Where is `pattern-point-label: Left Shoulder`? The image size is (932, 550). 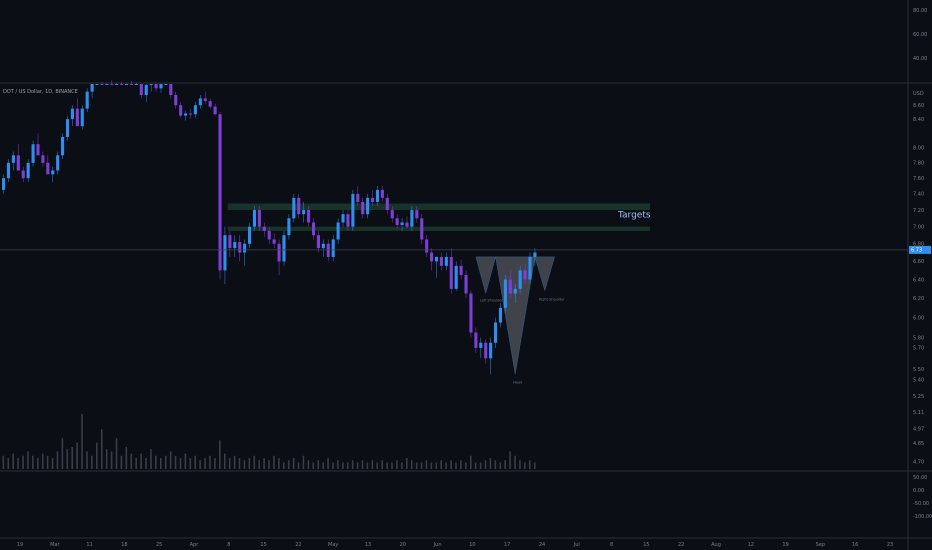 pattern-point-label: Left Shoulder is located at coordinates (492, 301).